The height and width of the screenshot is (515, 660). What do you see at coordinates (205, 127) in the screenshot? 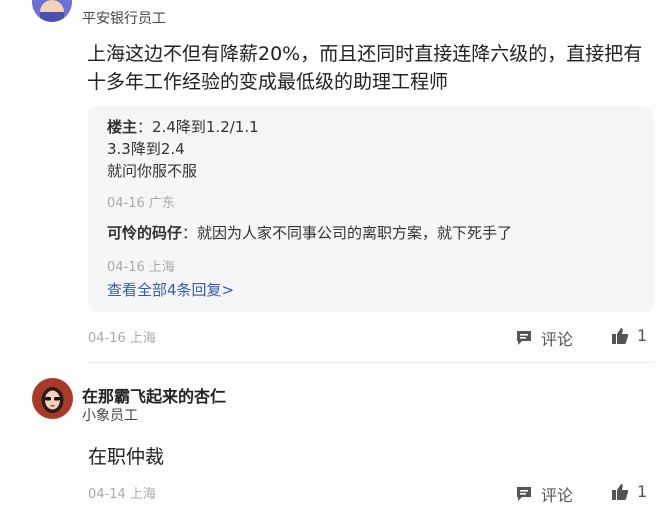
I see `reply-text-line: 2.4降到1.2/1.1` at bounding box center [205, 127].